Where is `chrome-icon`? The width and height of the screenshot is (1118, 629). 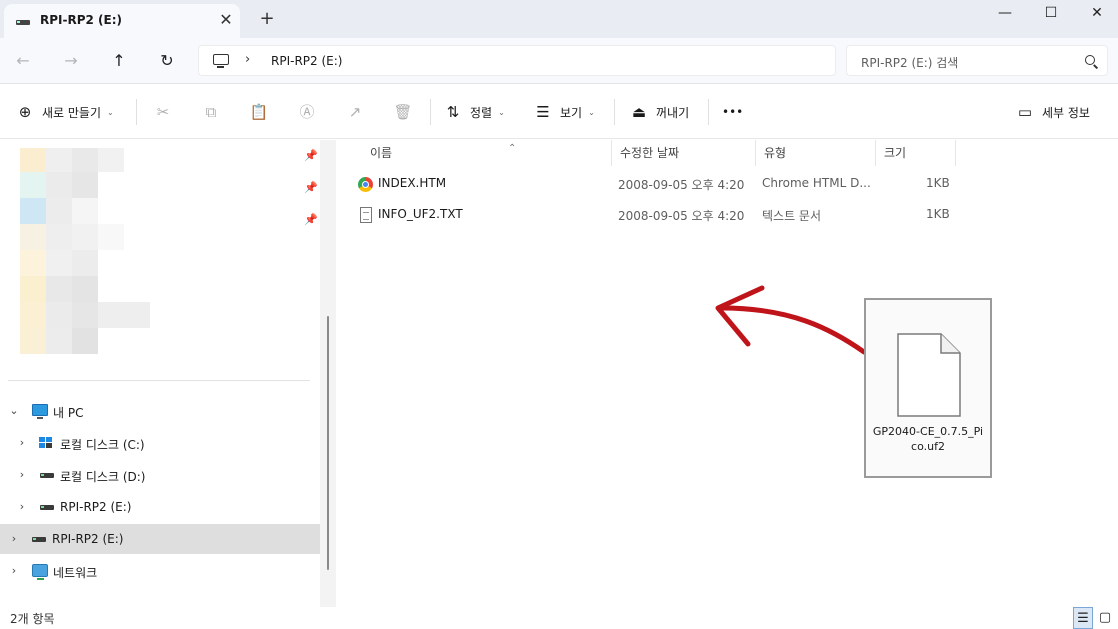
chrome-icon is located at coordinates (365, 184).